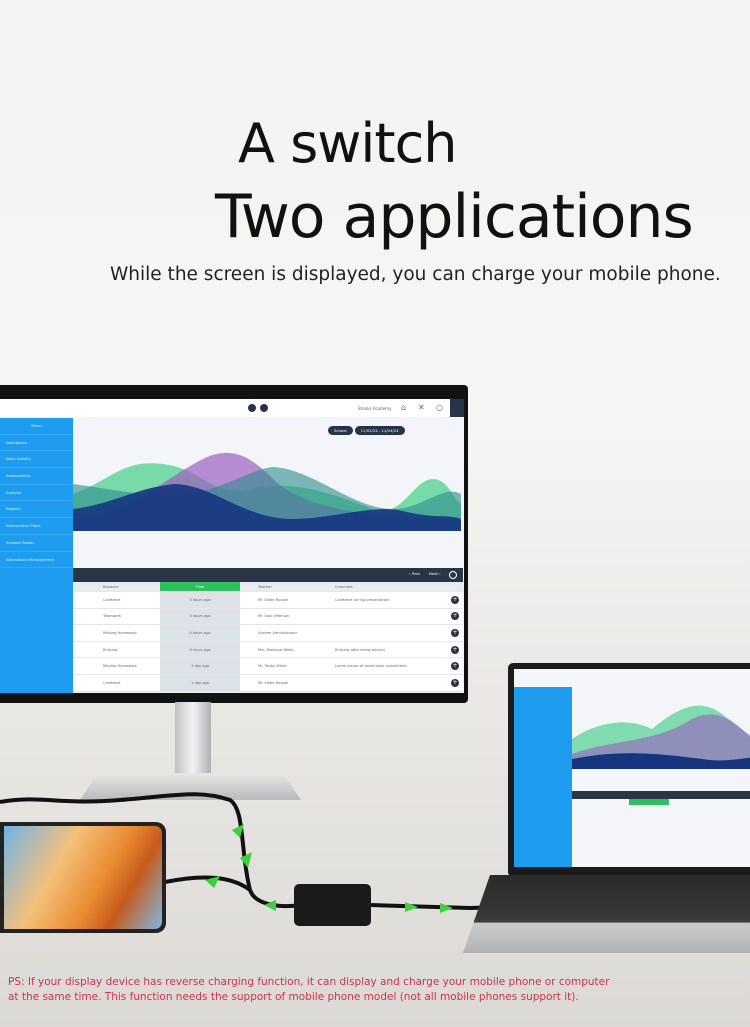 This screenshot has height=1027, width=750. Describe the element at coordinates (362, 599) in the screenshot. I see `table-cell: Confident during presentation` at that location.